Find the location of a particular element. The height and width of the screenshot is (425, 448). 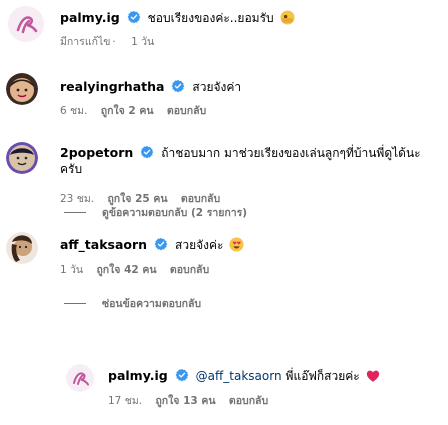

comment-time: 17 ชม. is located at coordinates (125, 401).